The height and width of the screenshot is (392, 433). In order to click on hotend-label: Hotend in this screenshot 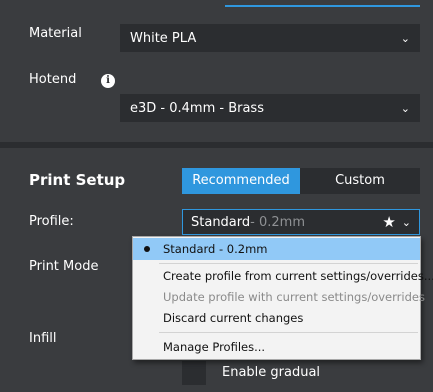, I will do `click(53, 79)`.